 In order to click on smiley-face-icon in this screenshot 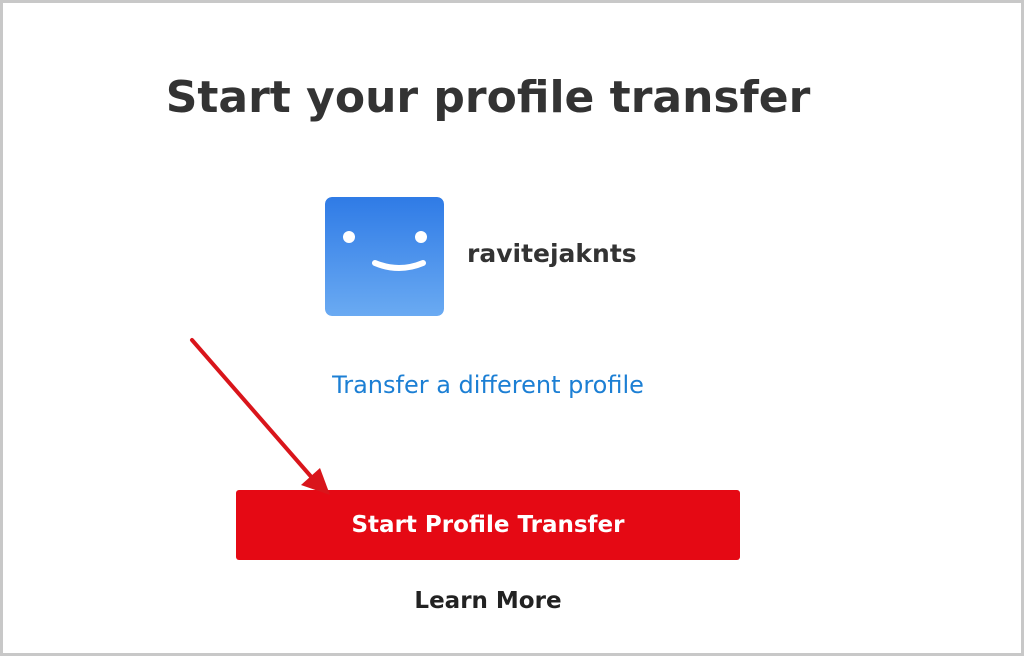, I will do `click(384, 256)`.